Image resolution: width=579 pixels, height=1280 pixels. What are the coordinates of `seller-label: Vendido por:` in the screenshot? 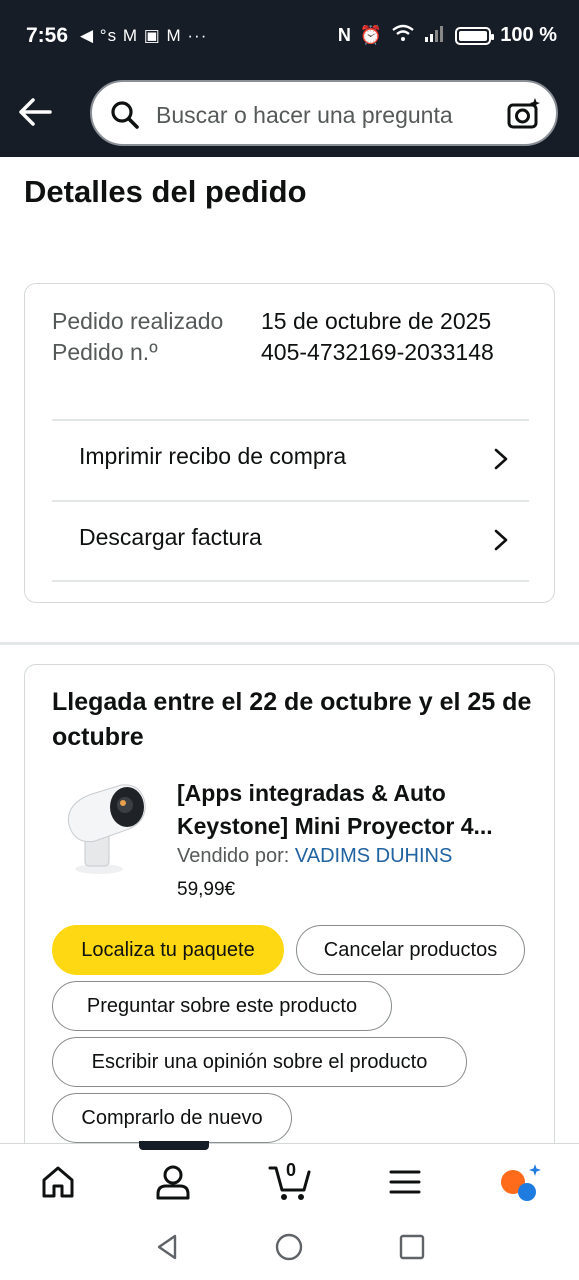 It's located at (233, 856).